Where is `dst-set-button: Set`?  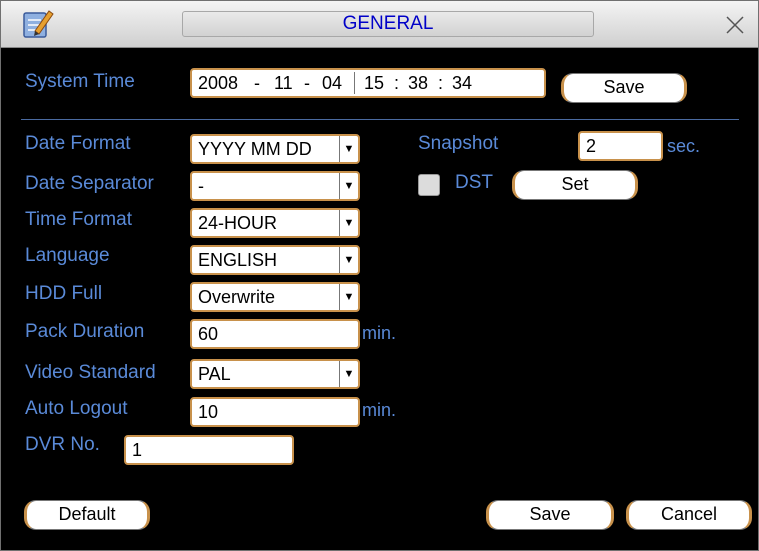 dst-set-button: Set is located at coordinates (575, 185).